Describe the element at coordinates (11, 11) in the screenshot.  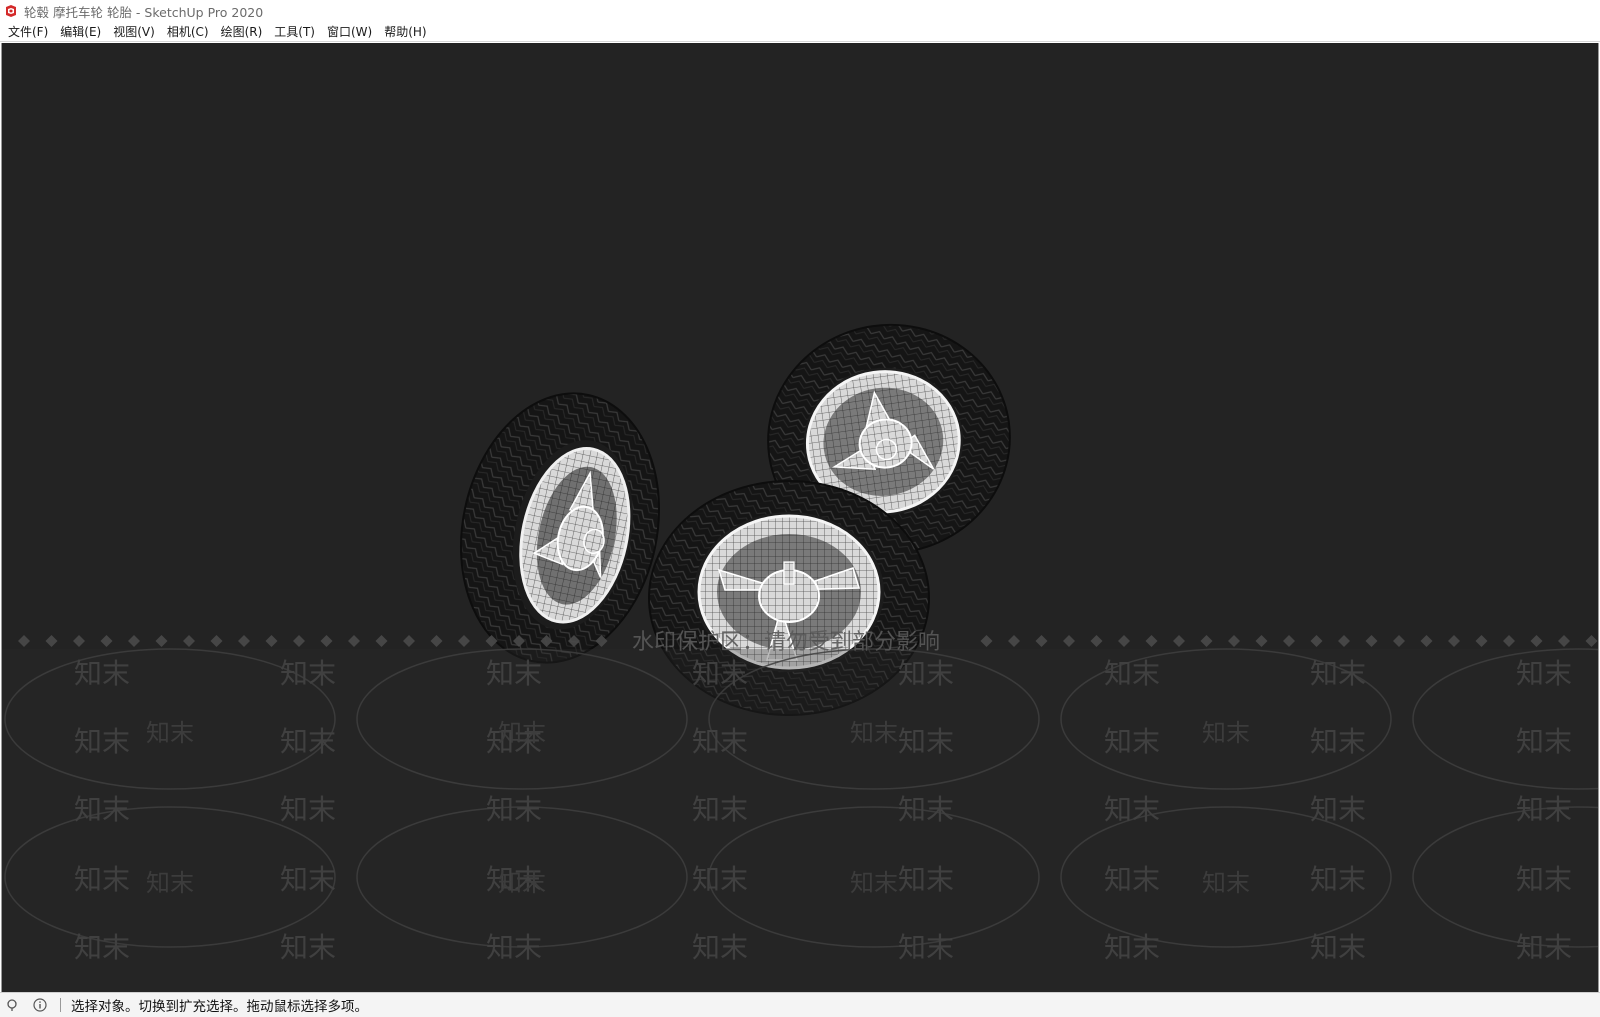
I see `sketchup-logo-icon` at that location.